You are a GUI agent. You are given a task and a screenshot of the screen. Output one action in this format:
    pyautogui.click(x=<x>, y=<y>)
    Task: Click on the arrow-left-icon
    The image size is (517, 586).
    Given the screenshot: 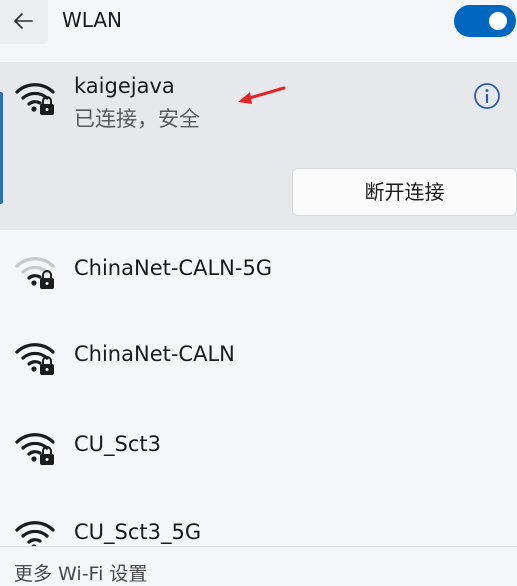 What is the action you would take?
    pyautogui.click(x=23, y=21)
    